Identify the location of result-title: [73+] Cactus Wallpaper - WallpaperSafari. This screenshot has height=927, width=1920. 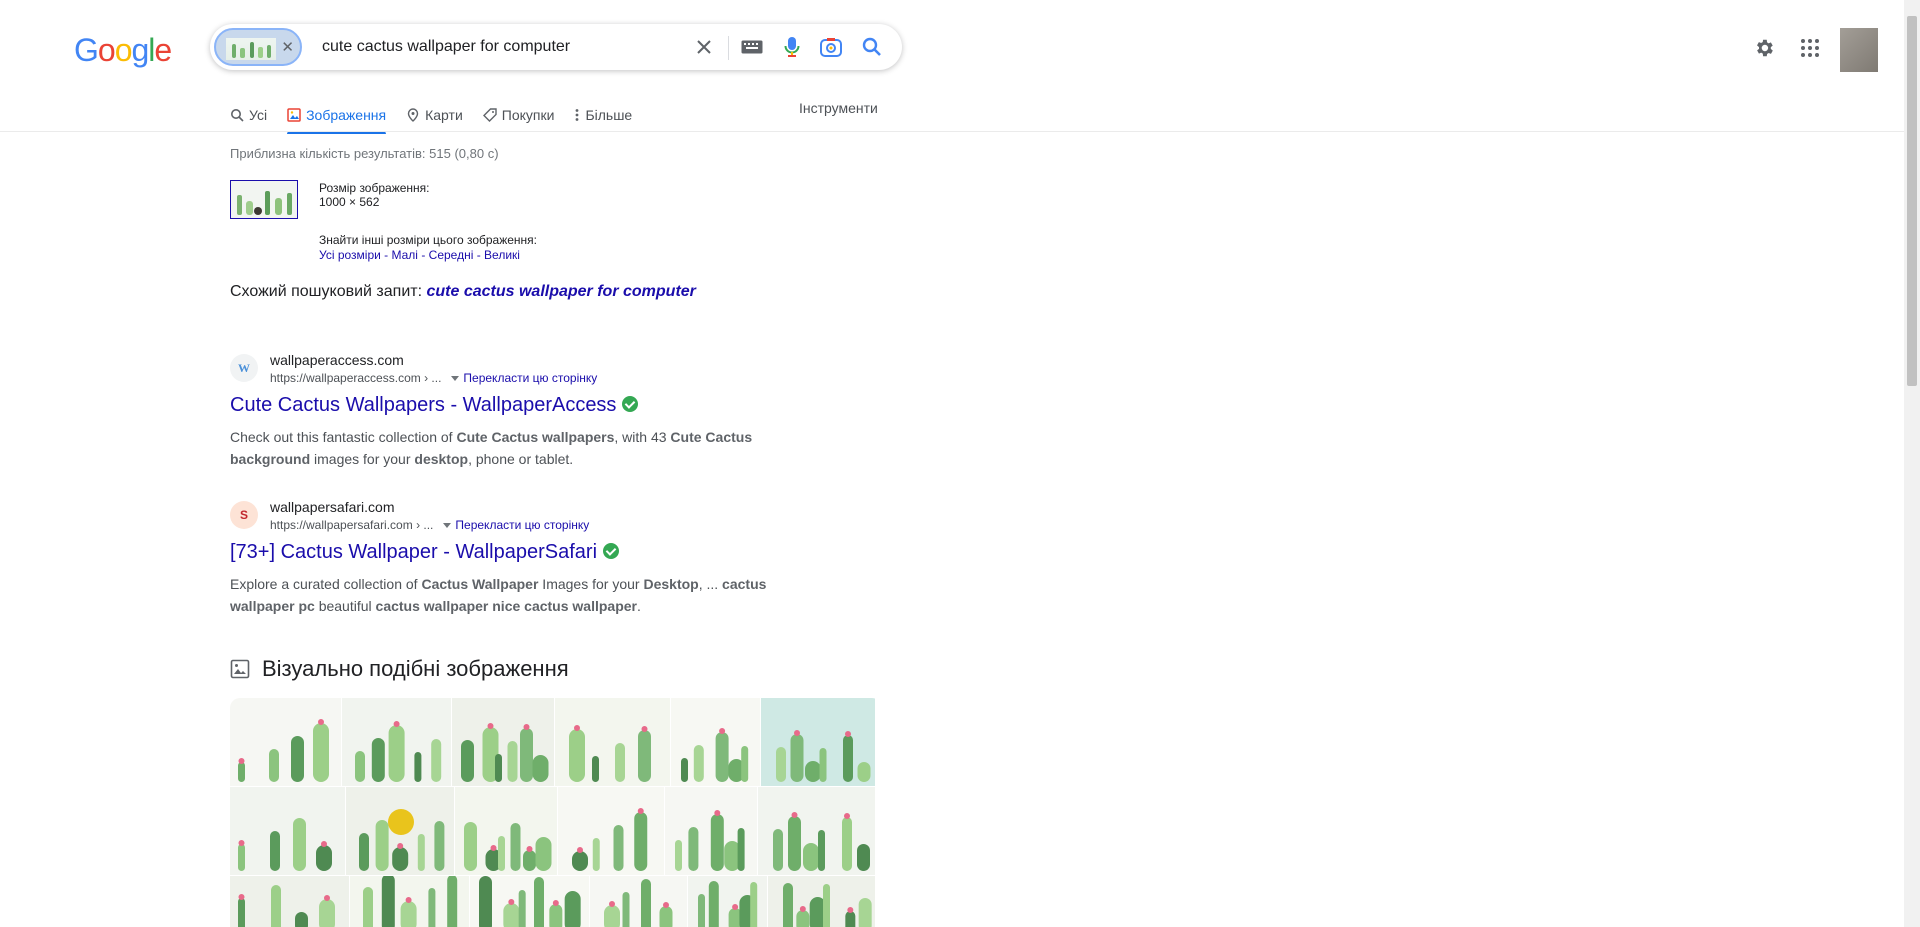
(413, 552).